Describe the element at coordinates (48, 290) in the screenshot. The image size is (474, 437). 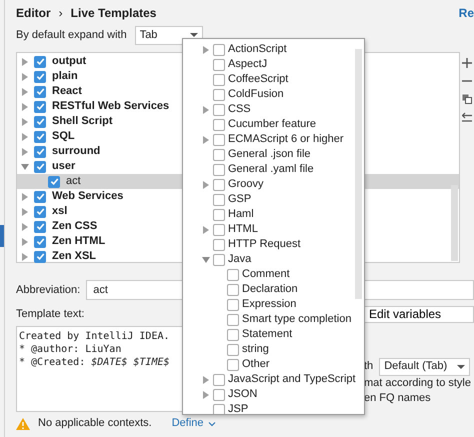
I see `abbreviation-label: Abbreviation:` at that location.